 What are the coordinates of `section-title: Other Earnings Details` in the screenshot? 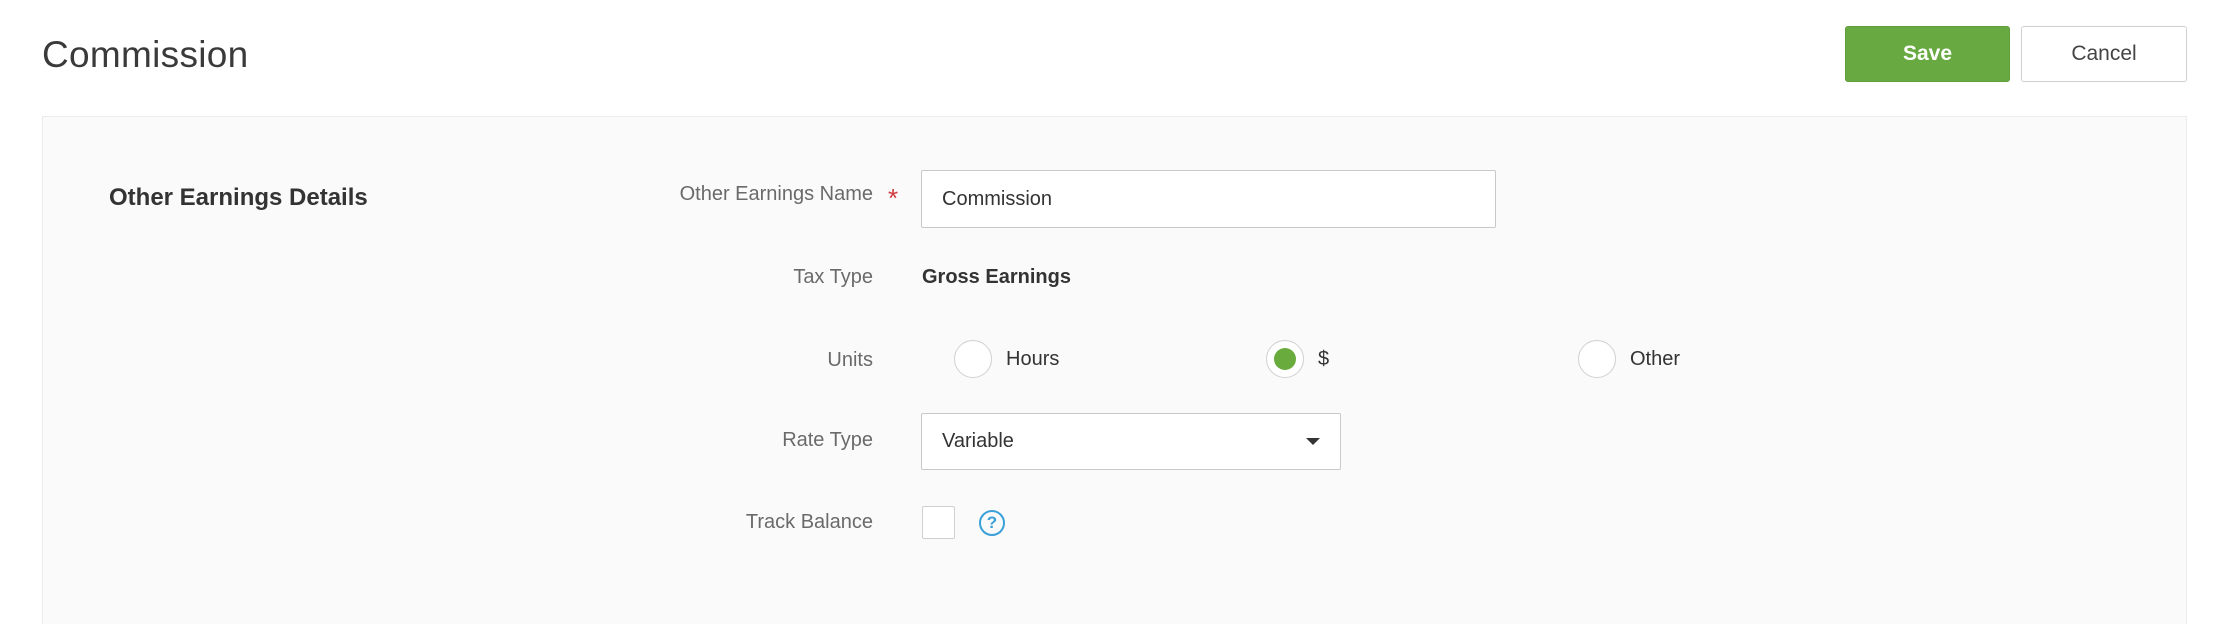 It's located at (238, 197).